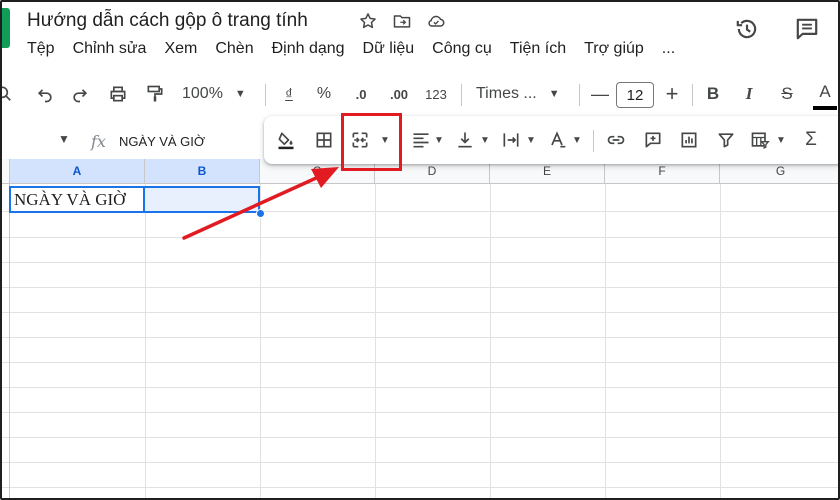 This screenshot has height=500, width=840. Describe the element at coordinates (389, 49) in the screenshot. I see `menu-data: Dữ liệu` at that location.